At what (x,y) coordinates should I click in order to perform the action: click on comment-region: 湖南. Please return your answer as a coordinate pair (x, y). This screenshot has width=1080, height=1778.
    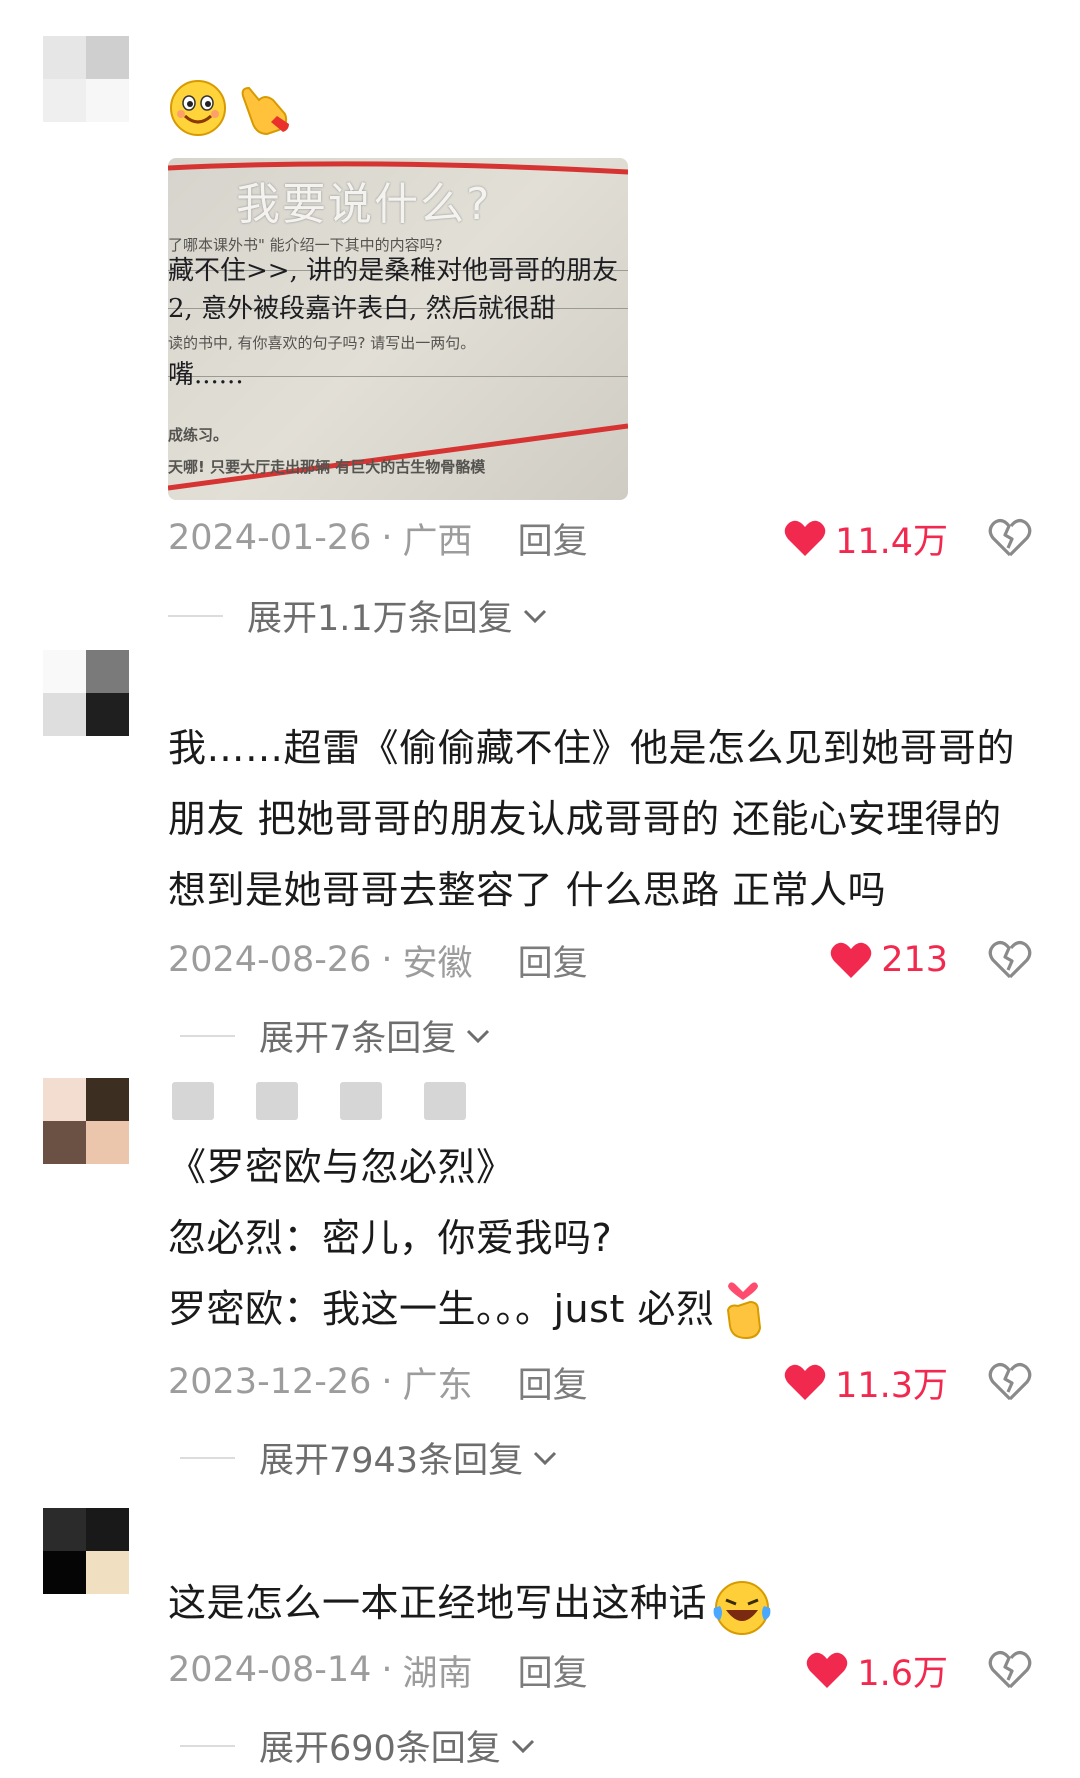
    Looking at the image, I should click on (437, 1673).